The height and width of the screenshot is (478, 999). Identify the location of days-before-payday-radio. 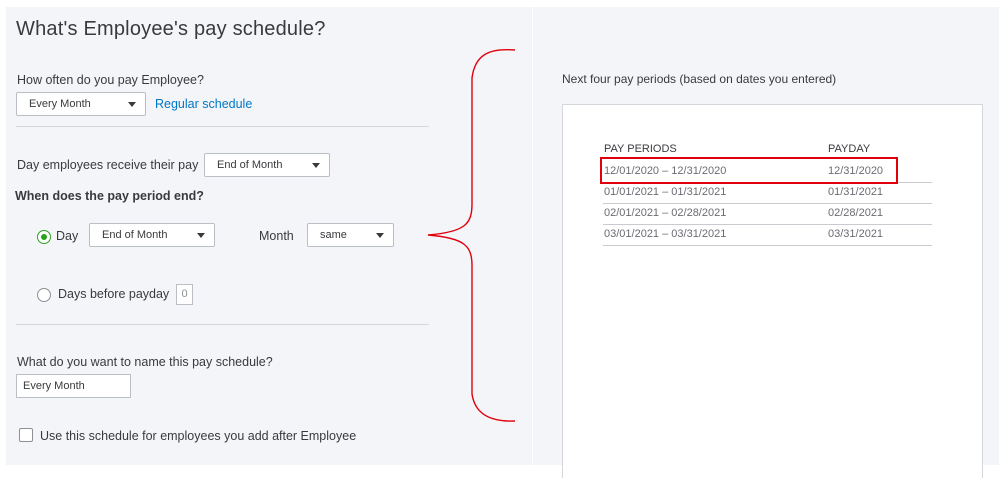
(44, 295).